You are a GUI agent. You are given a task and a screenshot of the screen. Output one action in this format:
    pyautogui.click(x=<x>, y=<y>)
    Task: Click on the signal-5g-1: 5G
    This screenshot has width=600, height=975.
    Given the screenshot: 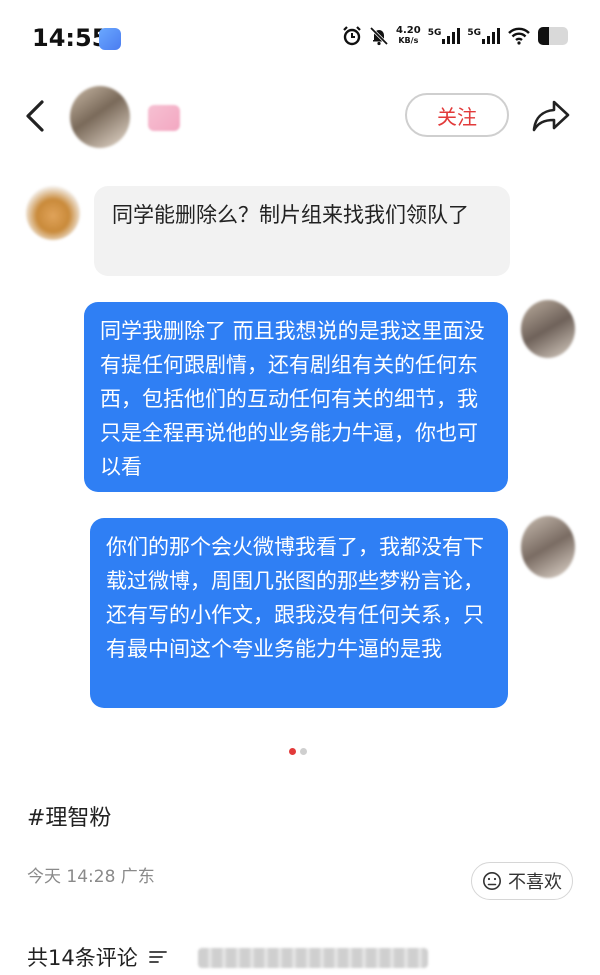 What is the action you would take?
    pyautogui.click(x=444, y=36)
    